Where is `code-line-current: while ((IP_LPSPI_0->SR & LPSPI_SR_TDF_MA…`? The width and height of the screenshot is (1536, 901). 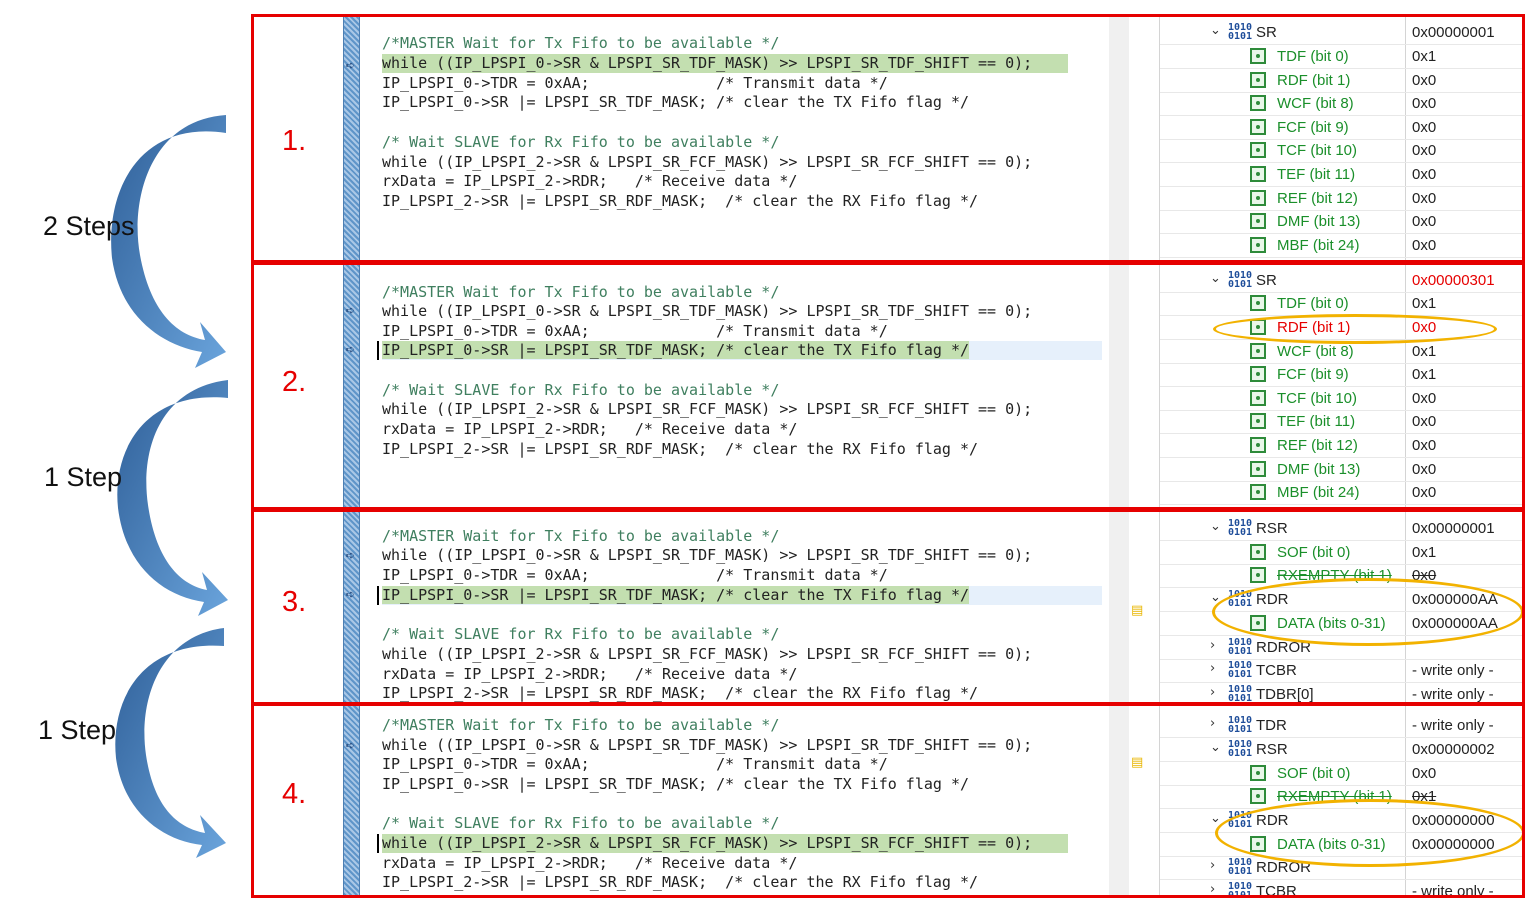 code-line-current: while ((IP_LPSPI_0->SR & LPSPI_SR_TDF_MA… is located at coordinates (725, 63).